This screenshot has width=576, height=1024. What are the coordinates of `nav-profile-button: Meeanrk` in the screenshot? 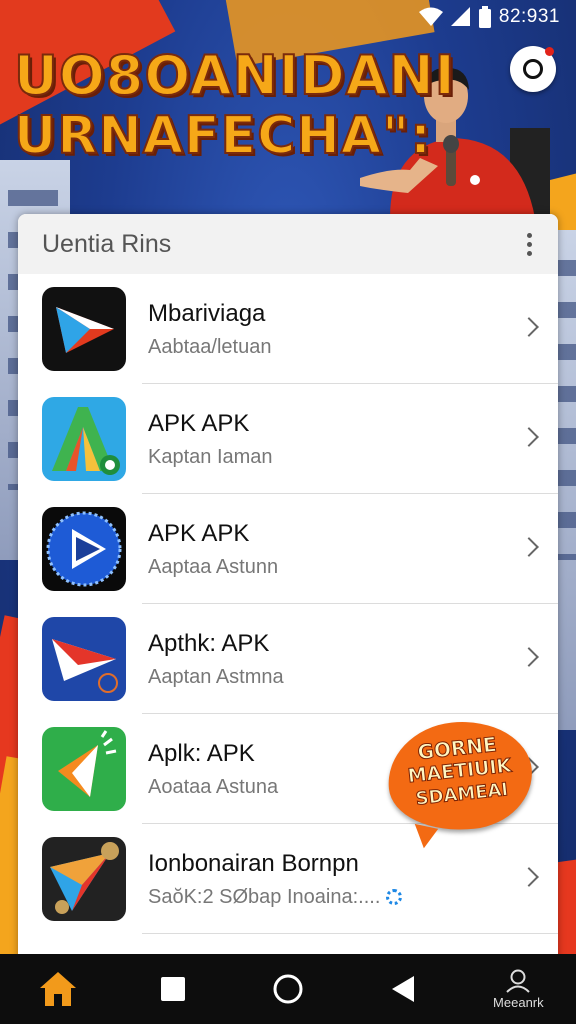 It's located at (518, 989).